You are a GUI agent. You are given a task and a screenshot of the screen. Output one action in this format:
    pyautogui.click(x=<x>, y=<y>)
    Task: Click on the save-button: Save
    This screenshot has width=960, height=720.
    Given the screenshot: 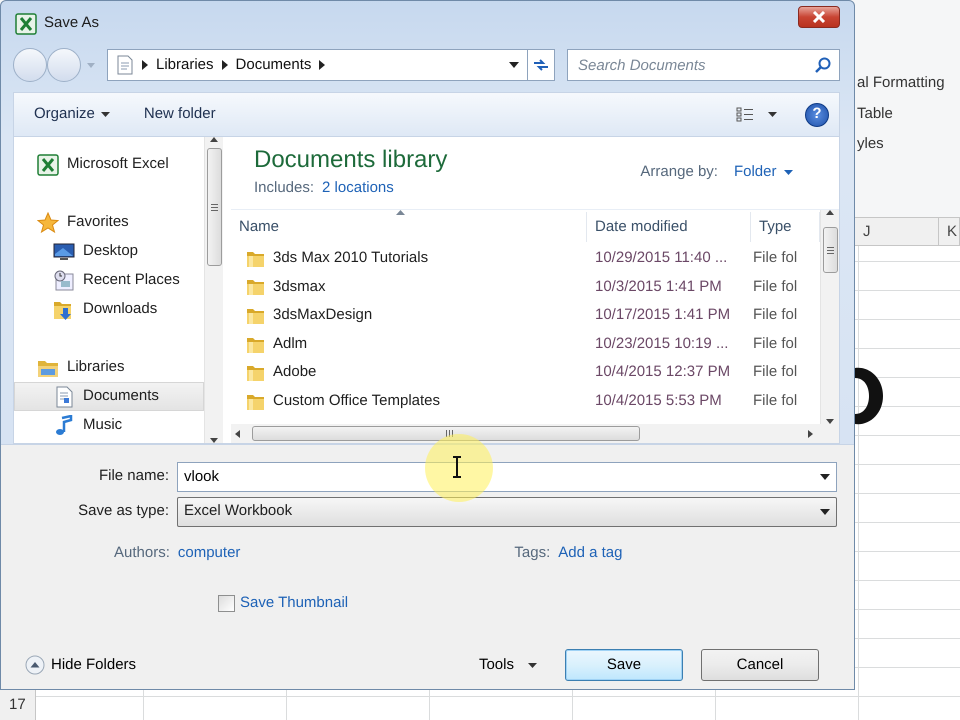 What is the action you would take?
    pyautogui.click(x=624, y=665)
    